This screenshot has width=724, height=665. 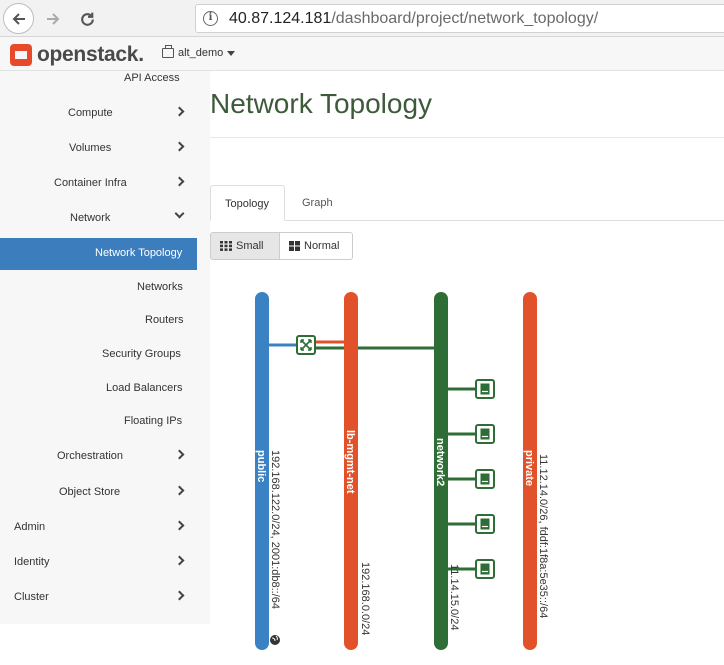 I want to click on sidebar-item-admin: Admin, so click(x=98, y=528).